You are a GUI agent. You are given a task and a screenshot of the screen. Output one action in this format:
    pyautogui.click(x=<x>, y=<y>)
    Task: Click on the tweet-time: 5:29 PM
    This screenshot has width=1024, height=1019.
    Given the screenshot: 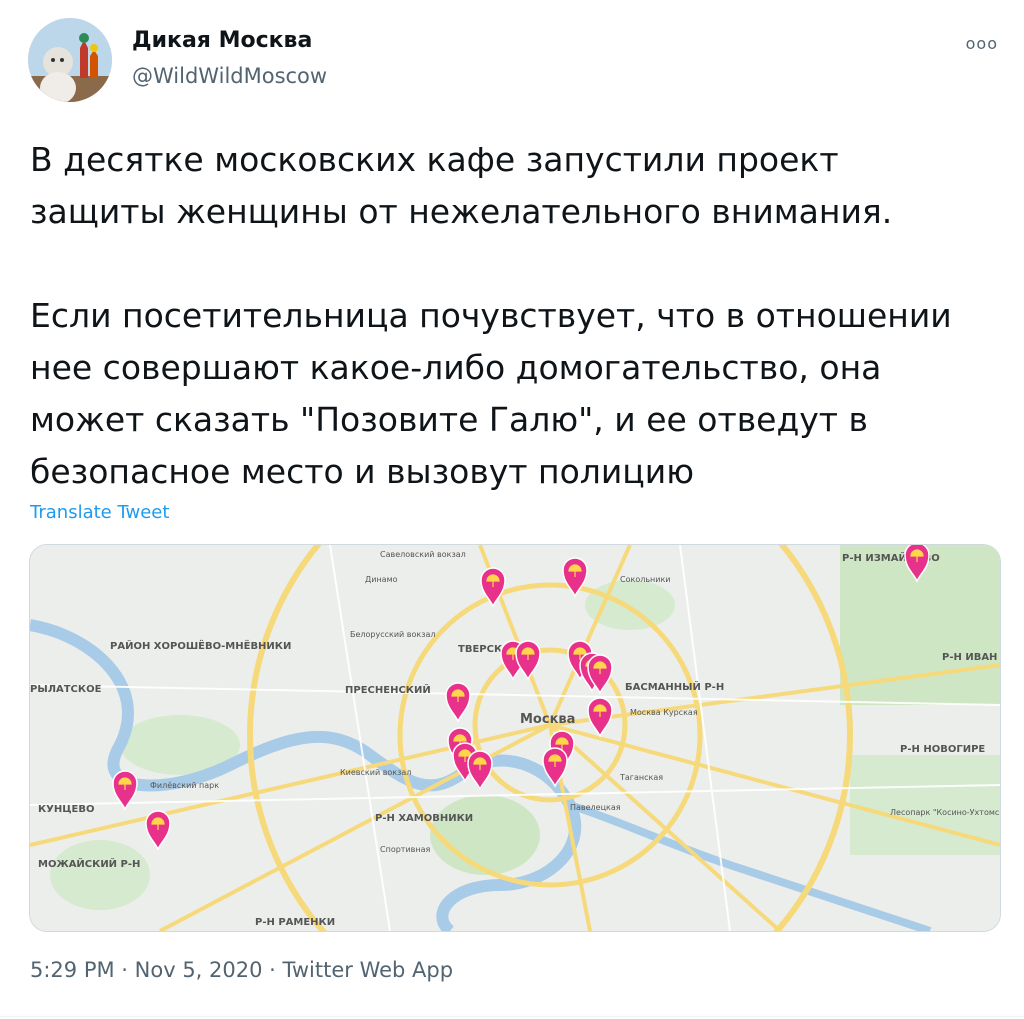 What is the action you would take?
    pyautogui.click(x=72, y=970)
    